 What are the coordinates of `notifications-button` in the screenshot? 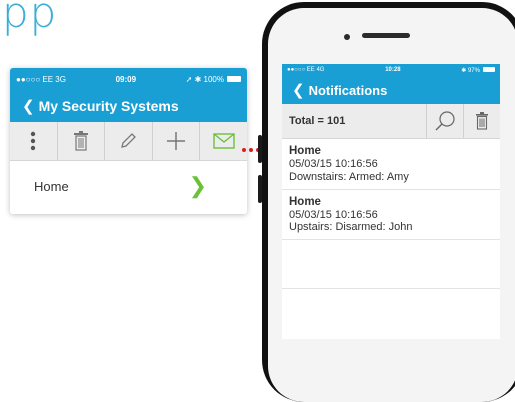 It's located at (223, 141).